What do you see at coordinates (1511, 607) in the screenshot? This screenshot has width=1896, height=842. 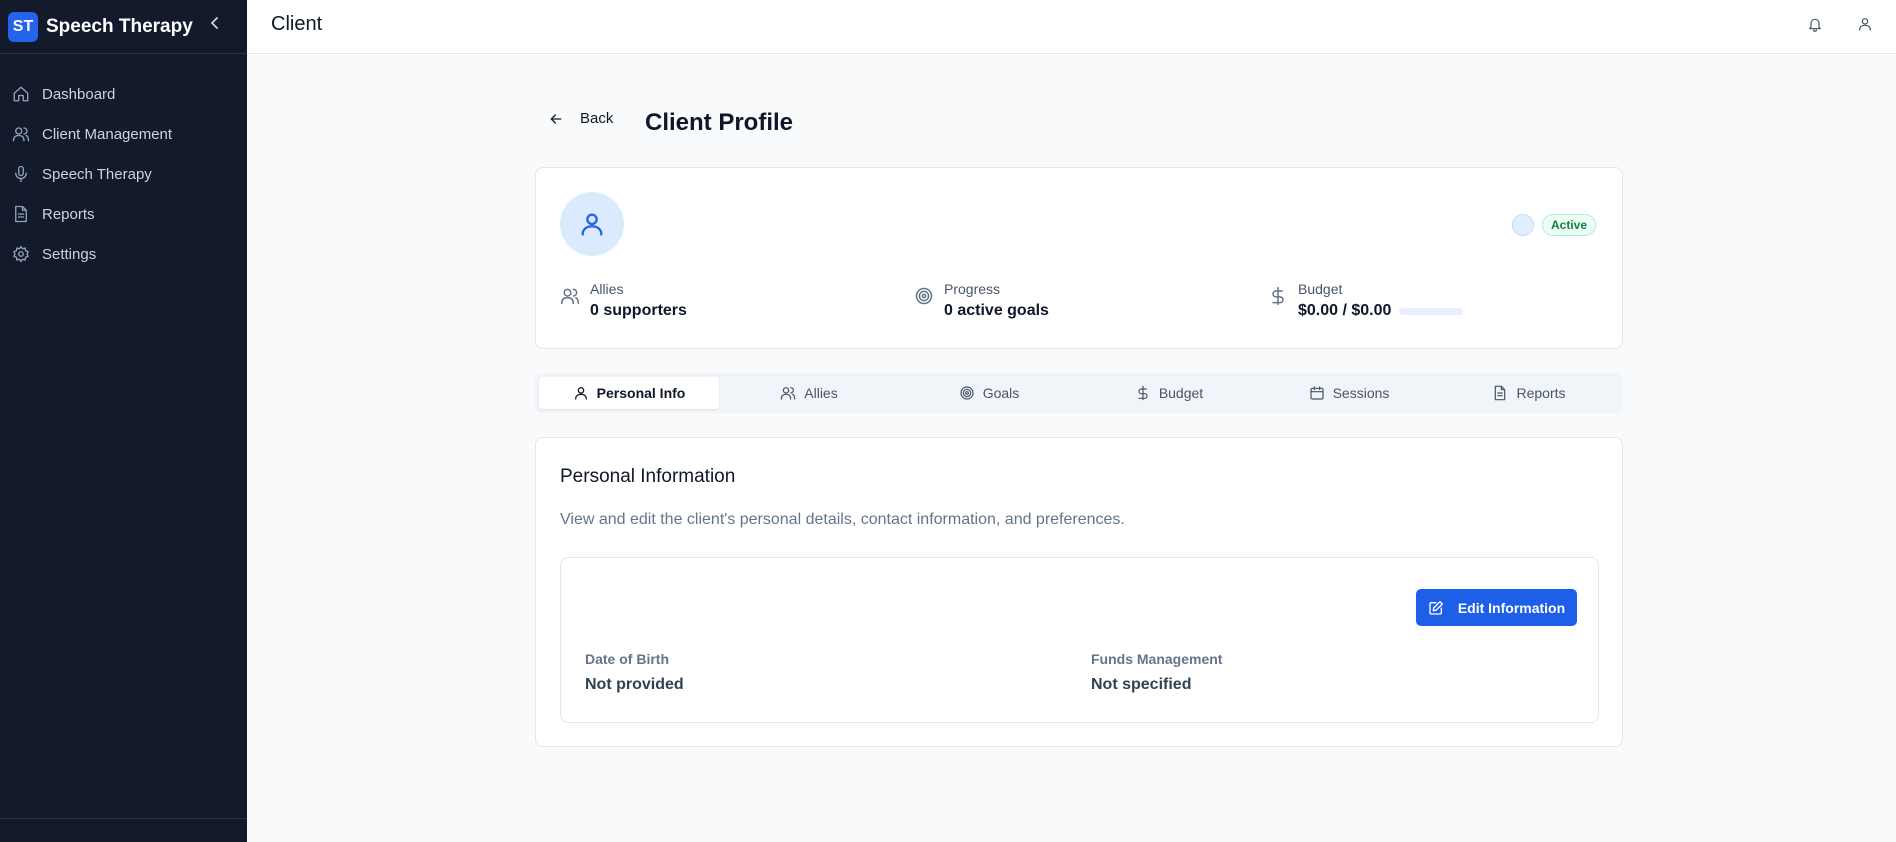 I see `edit-label: Edit Information` at bounding box center [1511, 607].